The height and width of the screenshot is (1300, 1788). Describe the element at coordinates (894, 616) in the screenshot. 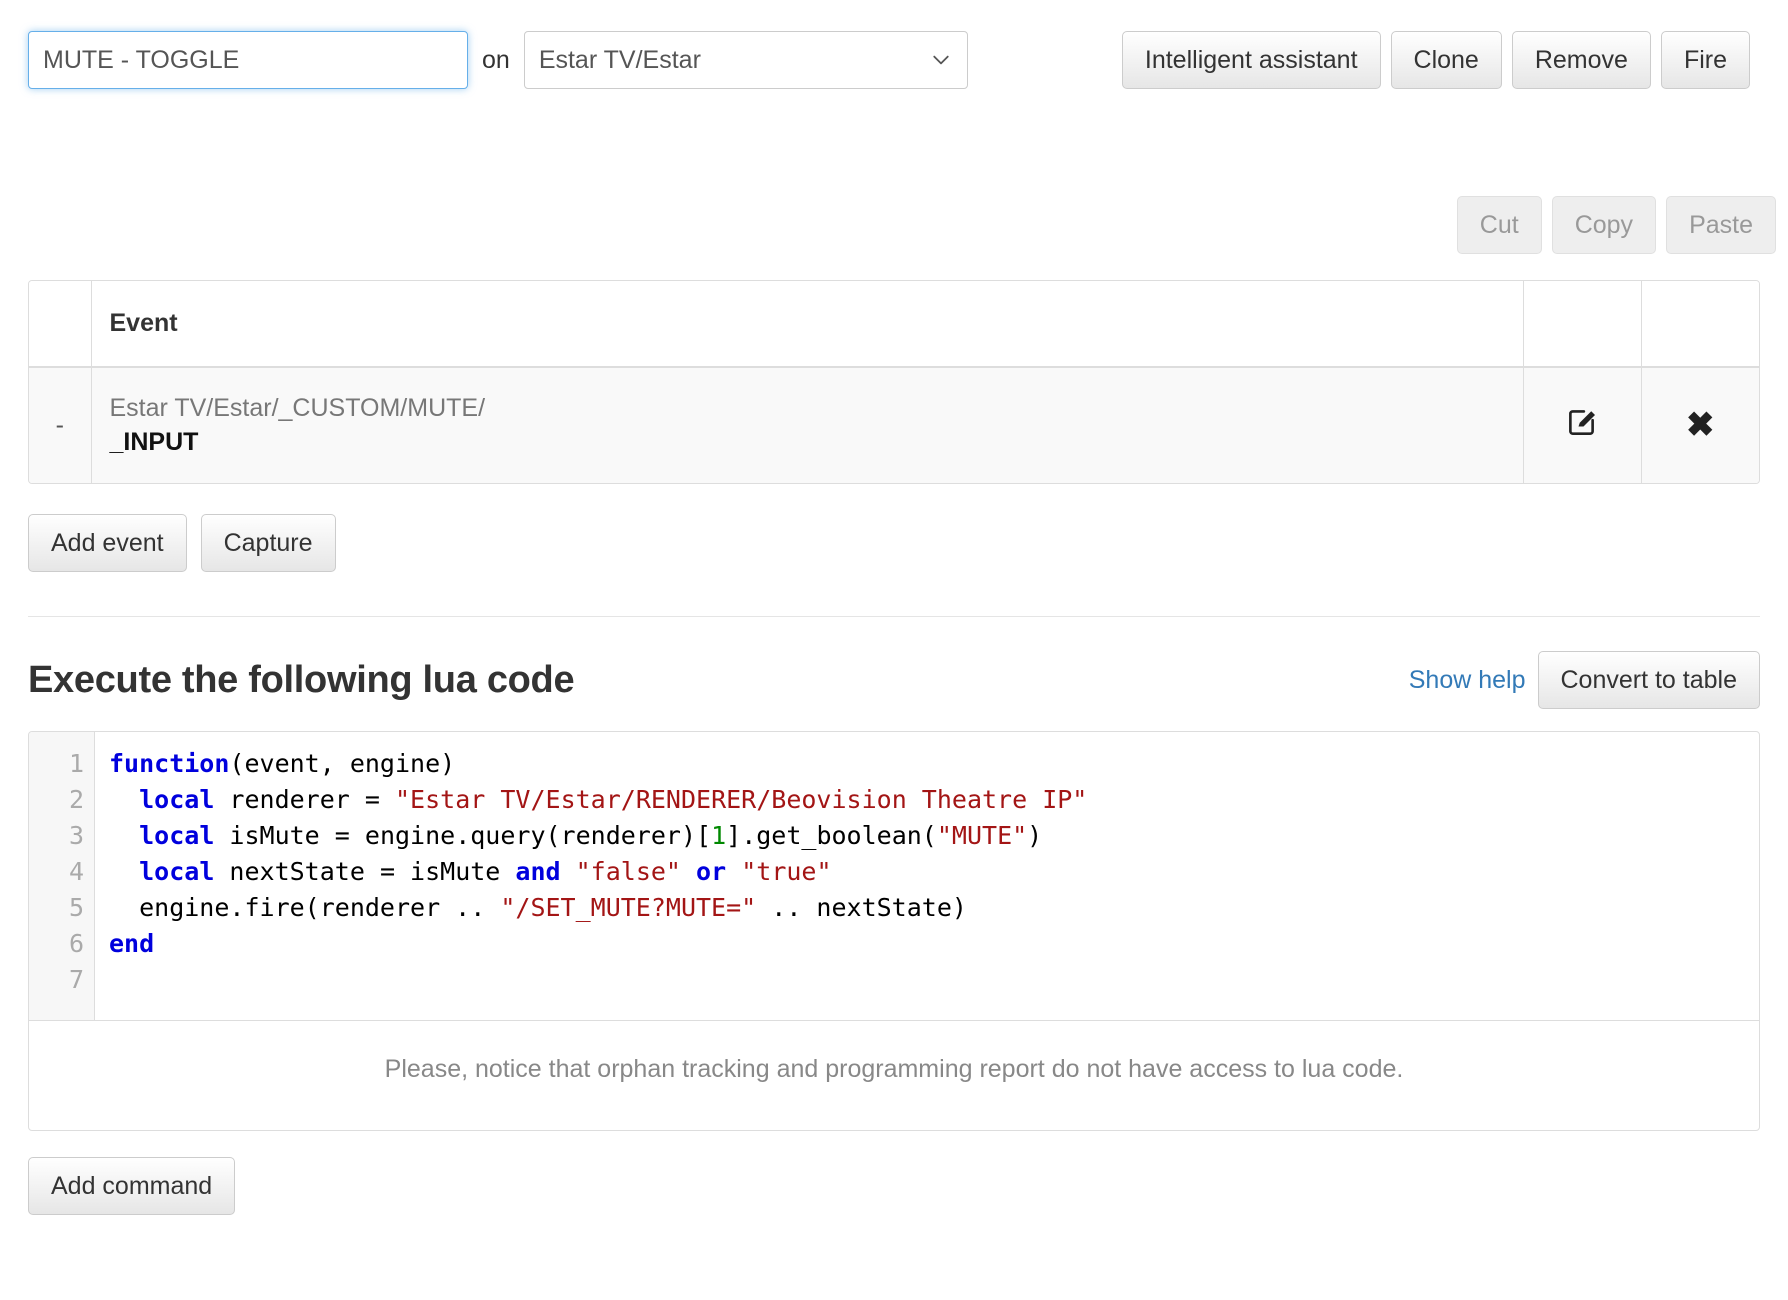

I see `section-divider` at that location.